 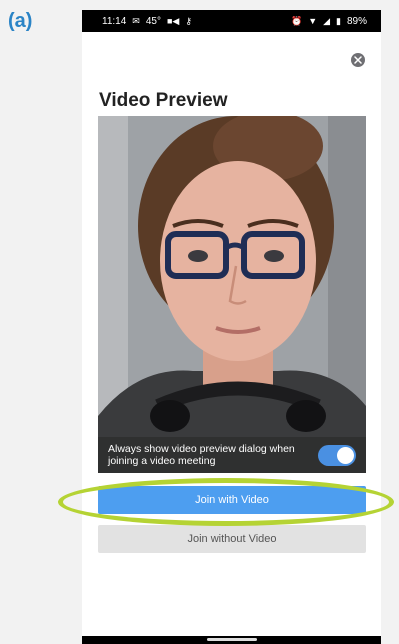 I want to click on close-button, so click(x=358, y=60).